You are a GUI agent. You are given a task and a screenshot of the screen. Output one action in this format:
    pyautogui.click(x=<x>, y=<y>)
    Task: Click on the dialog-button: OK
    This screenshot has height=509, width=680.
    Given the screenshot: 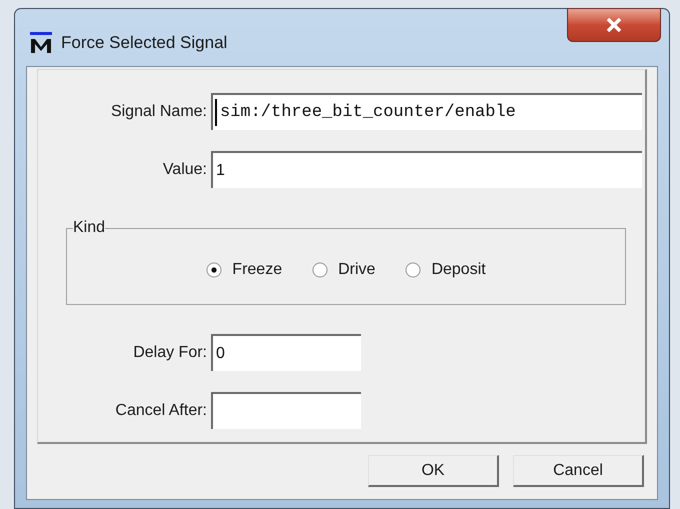 What is the action you would take?
    pyautogui.click(x=433, y=471)
    